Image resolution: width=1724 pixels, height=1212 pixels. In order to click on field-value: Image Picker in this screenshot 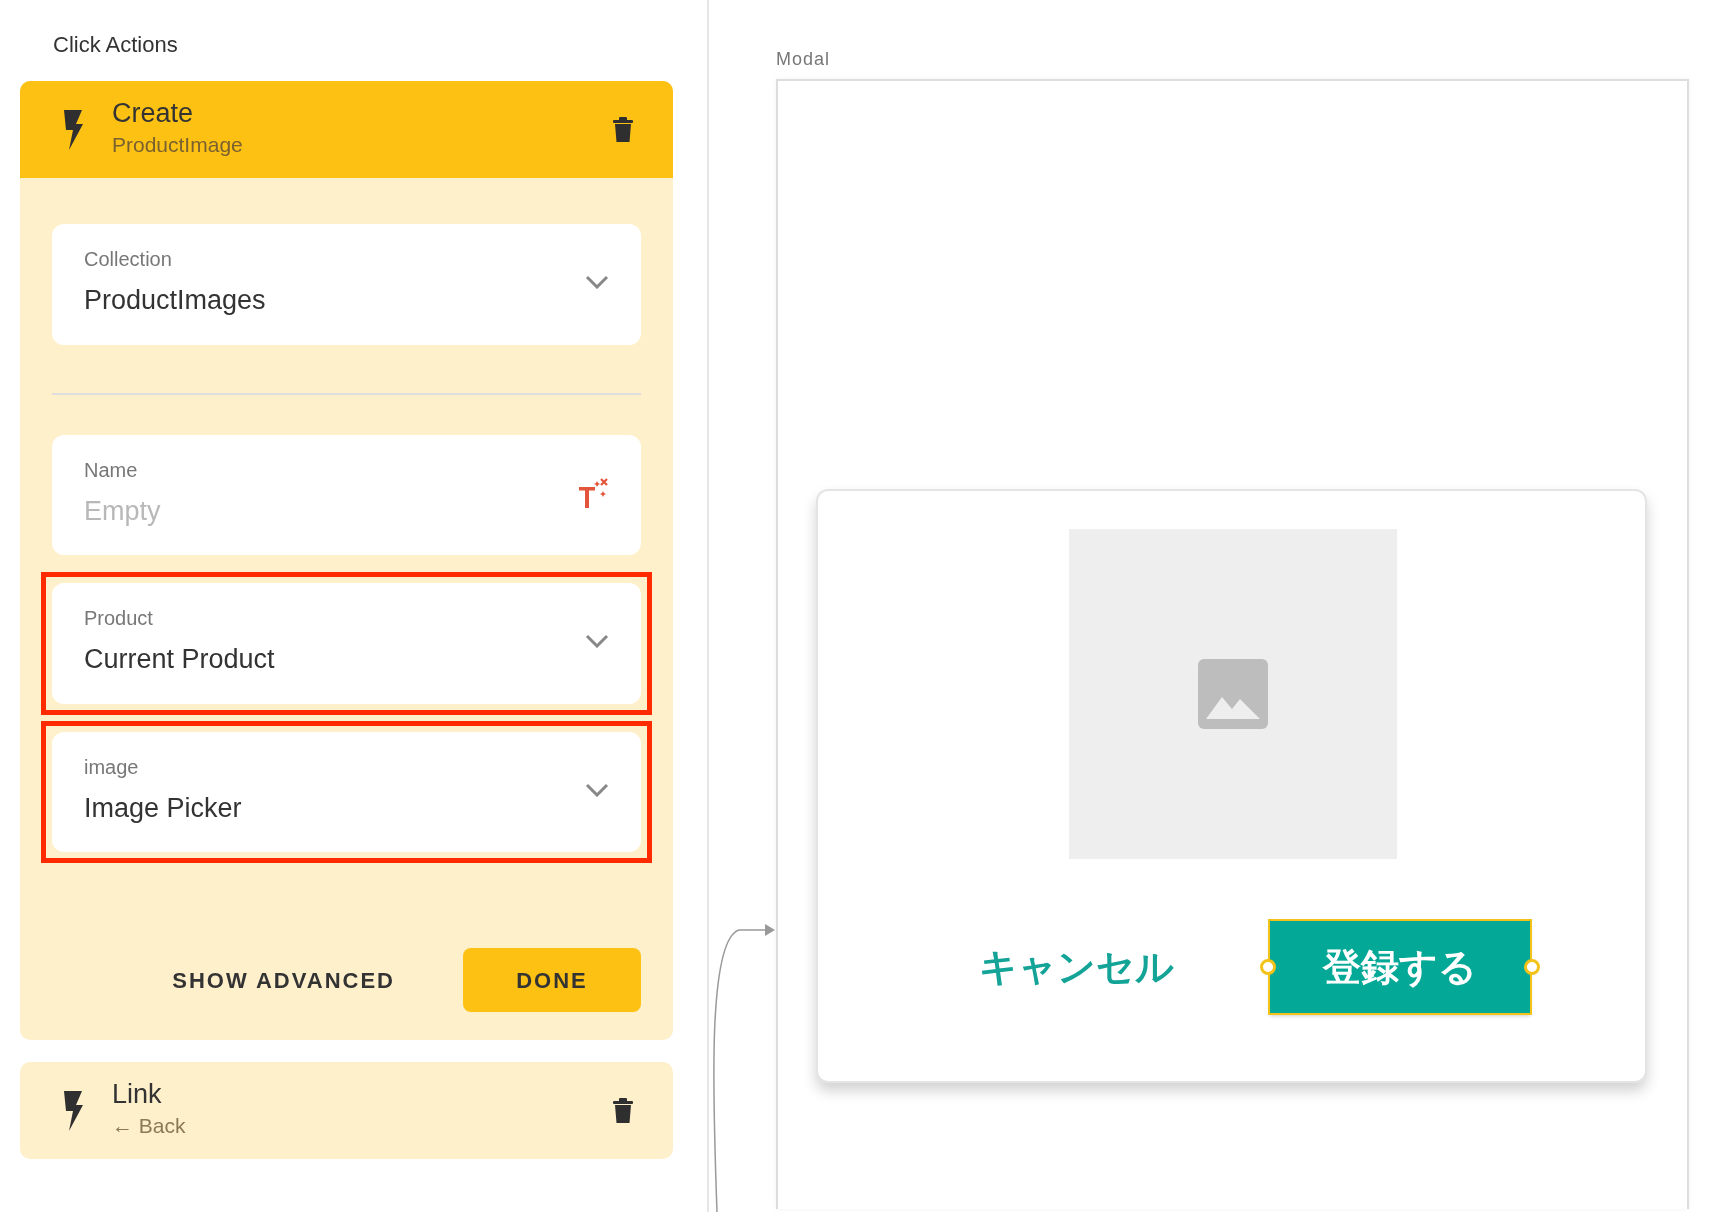, I will do `click(163, 808)`.